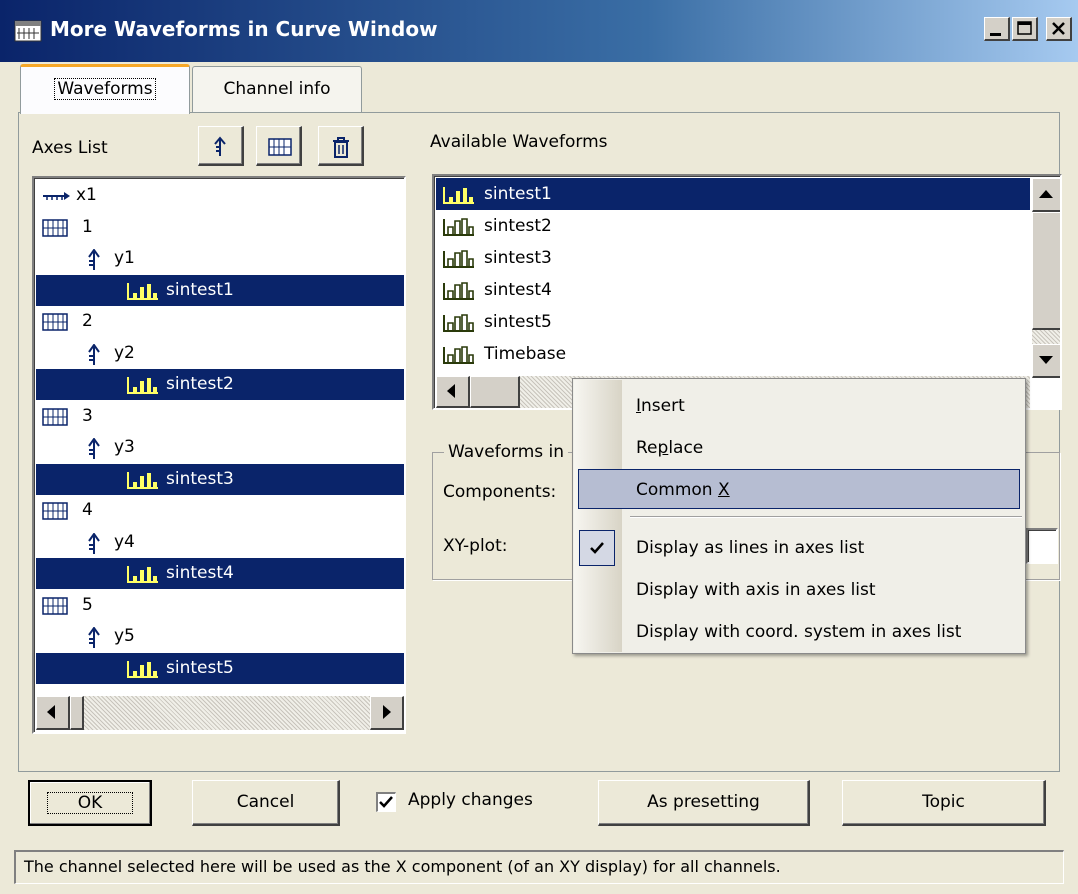  What do you see at coordinates (1042, 546) in the screenshot?
I see `xy-plot-field` at bounding box center [1042, 546].